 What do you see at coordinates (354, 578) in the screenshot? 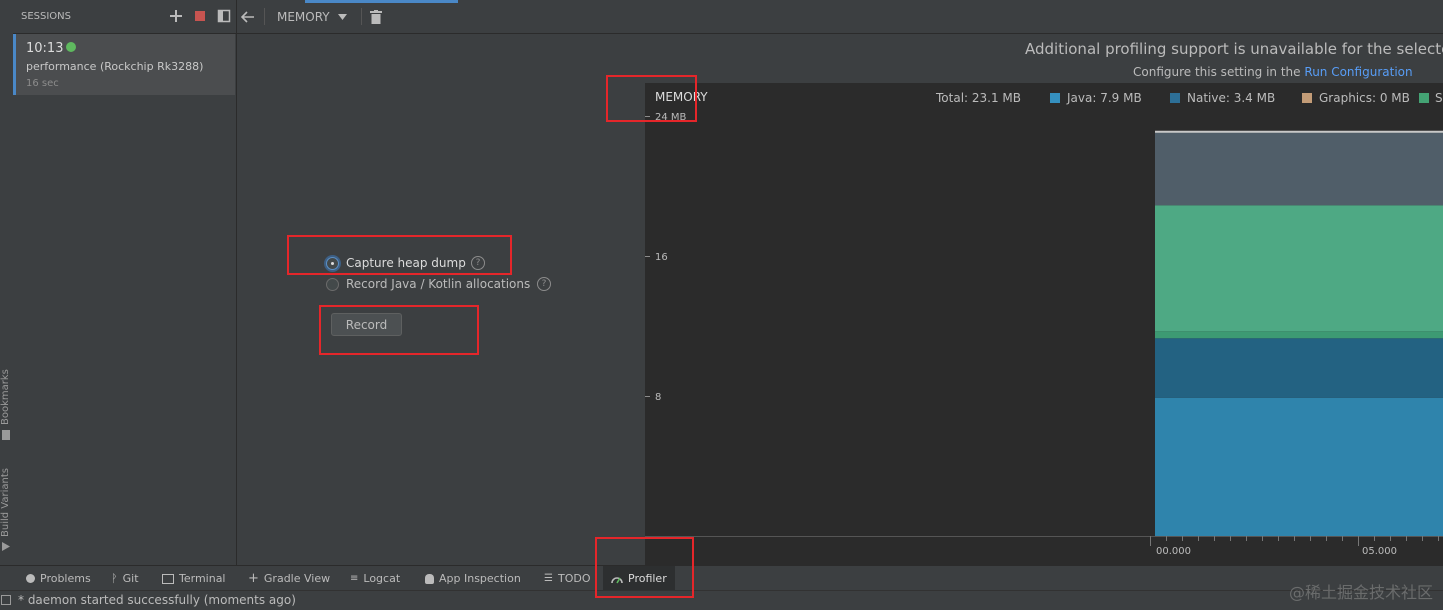
I see `logcat-icon: ≡` at bounding box center [354, 578].